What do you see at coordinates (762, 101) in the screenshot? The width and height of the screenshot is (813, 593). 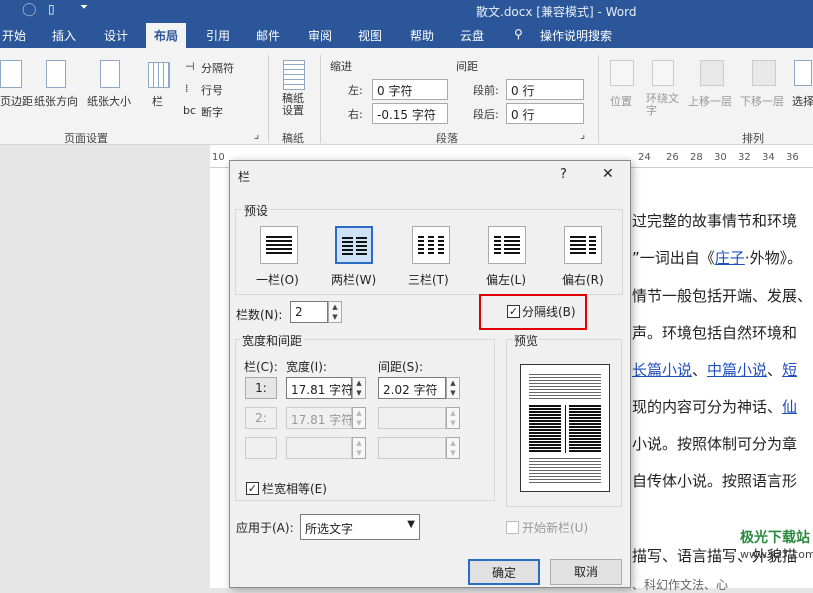 I see `send-backward-button: 下移一层` at bounding box center [762, 101].